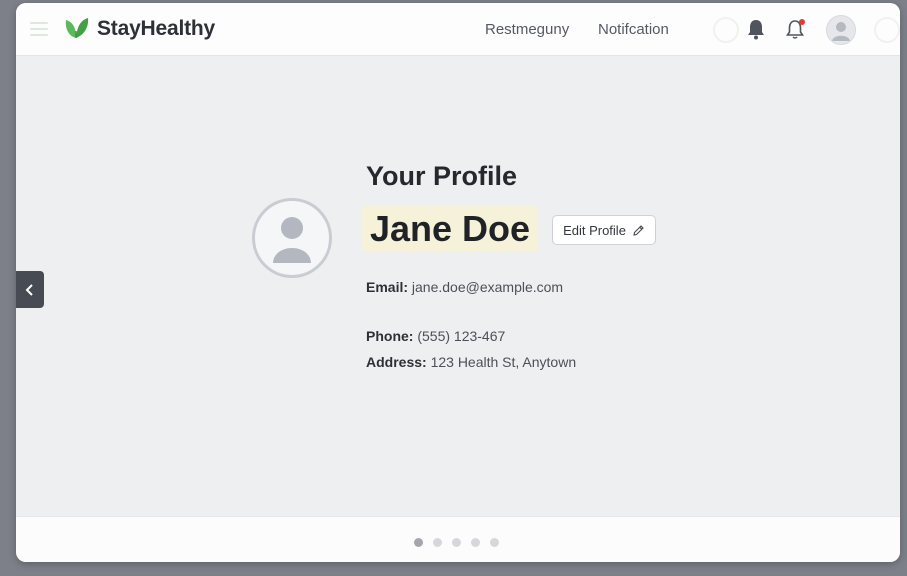  What do you see at coordinates (527, 29) in the screenshot?
I see `nav-link-restmeguny: Restmeguny` at bounding box center [527, 29].